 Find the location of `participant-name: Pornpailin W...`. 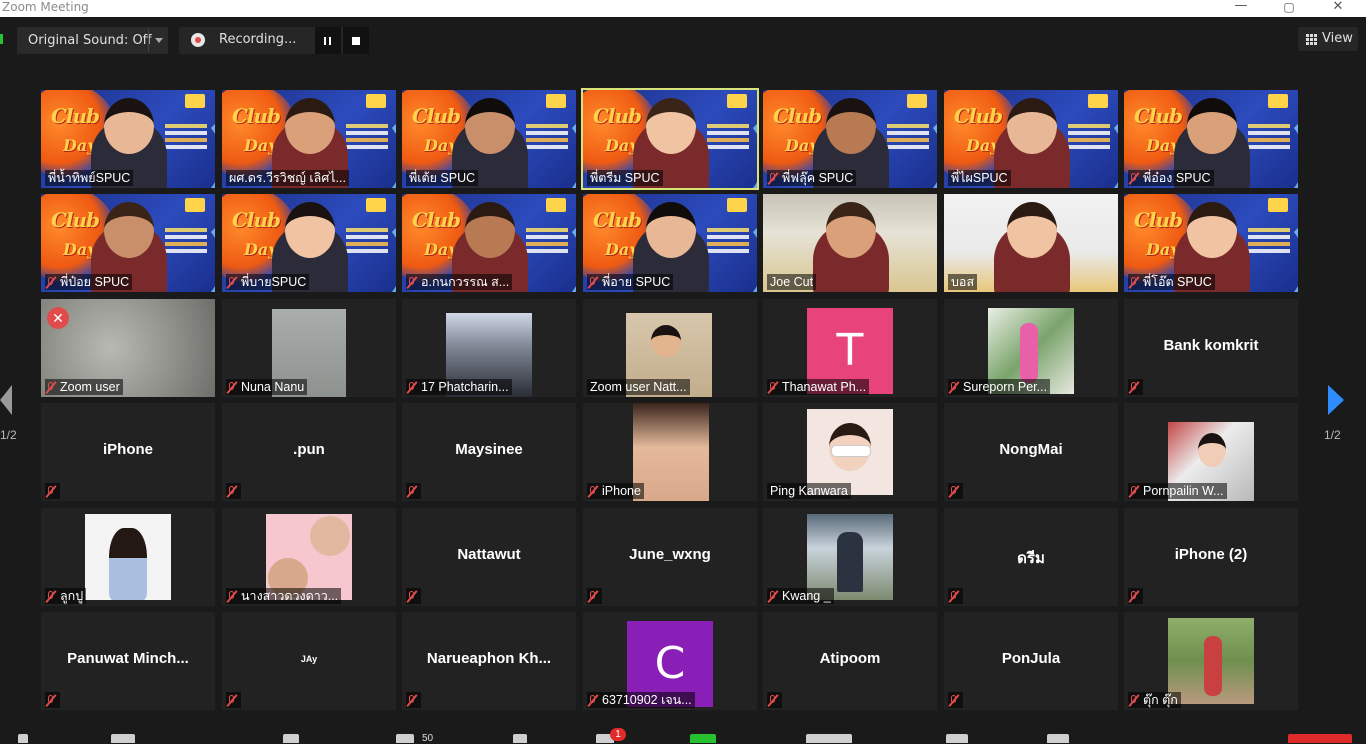

participant-name: Pornpailin W... is located at coordinates (1183, 491).